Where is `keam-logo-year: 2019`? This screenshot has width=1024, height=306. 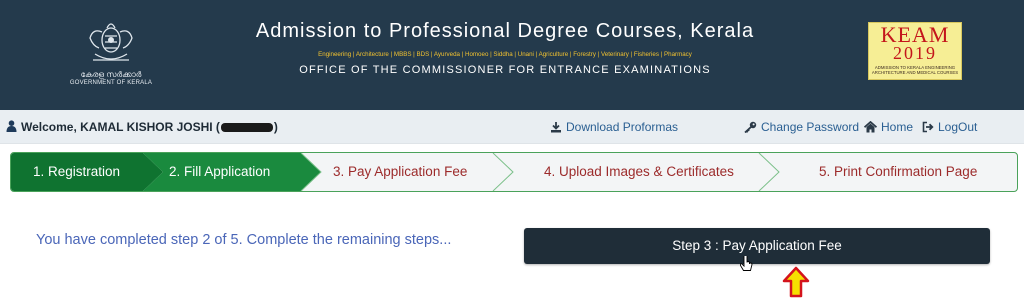 keam-logo-year: 2019 is located at coordinates (915, 53).